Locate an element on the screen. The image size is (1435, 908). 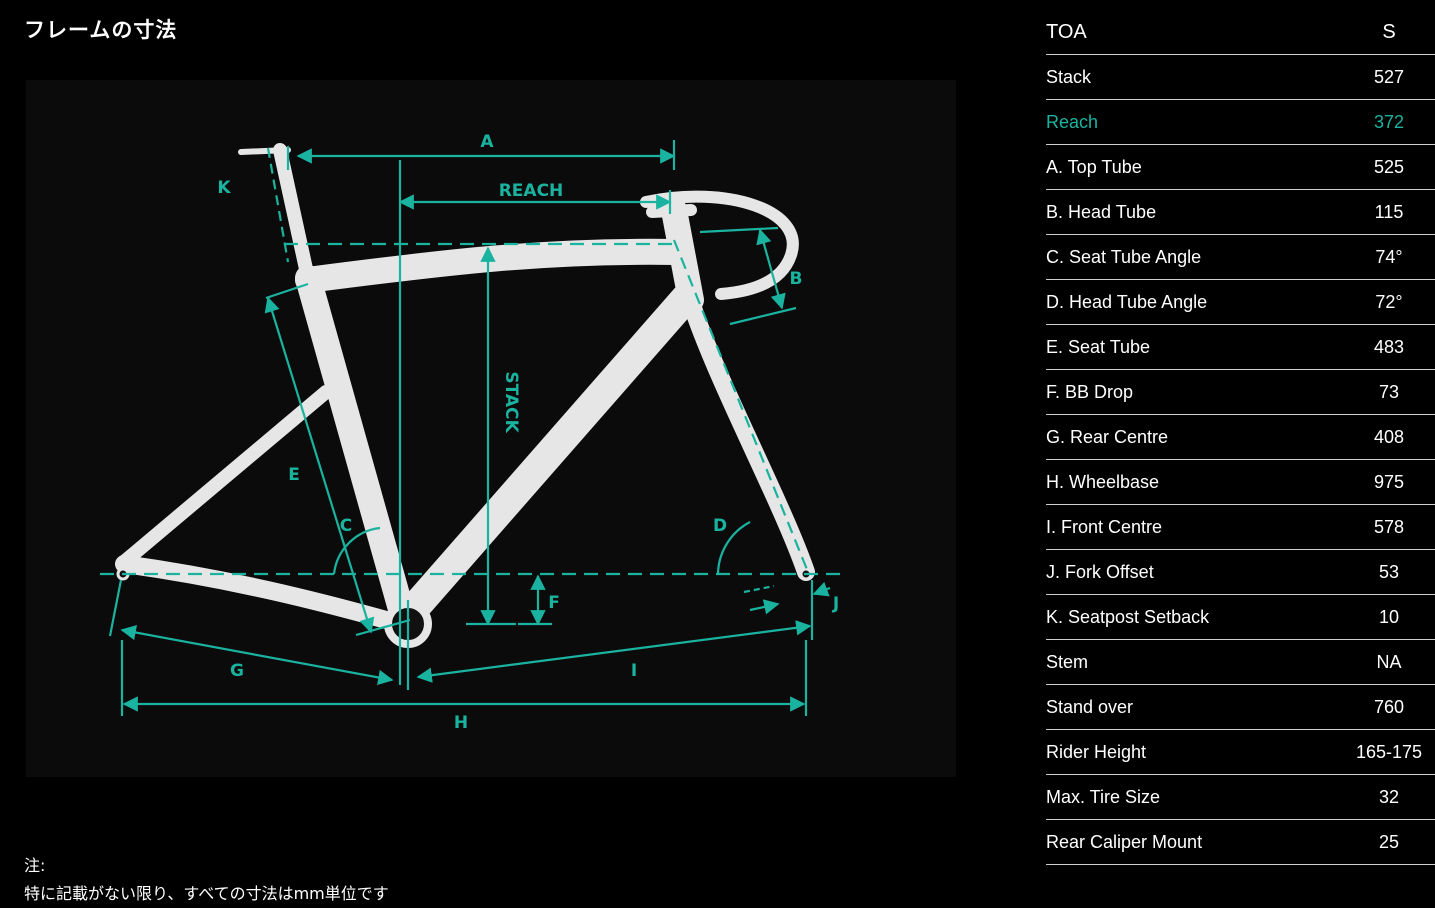
page-title: フレームの寸法 is located at coordinates (101, 30).